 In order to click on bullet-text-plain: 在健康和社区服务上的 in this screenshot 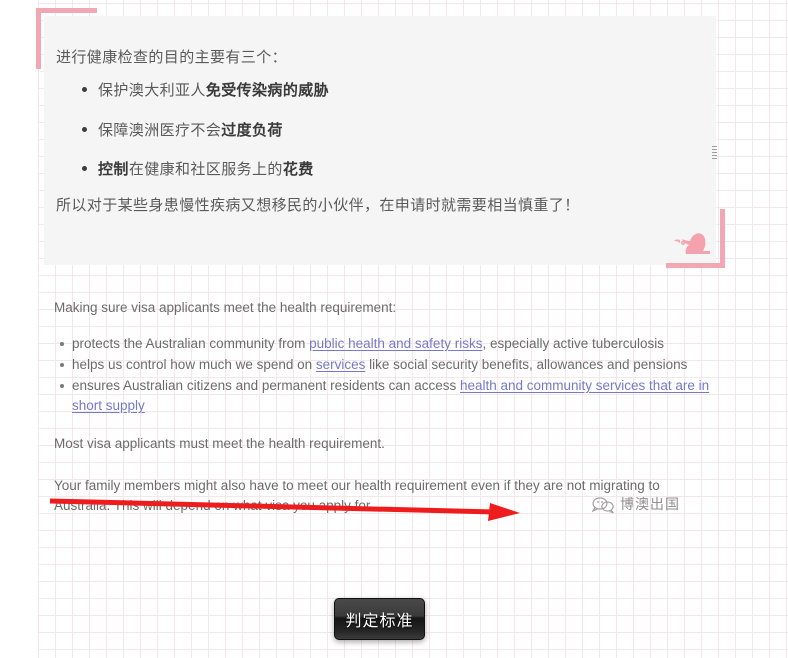, I will do `click(205, 169)`.